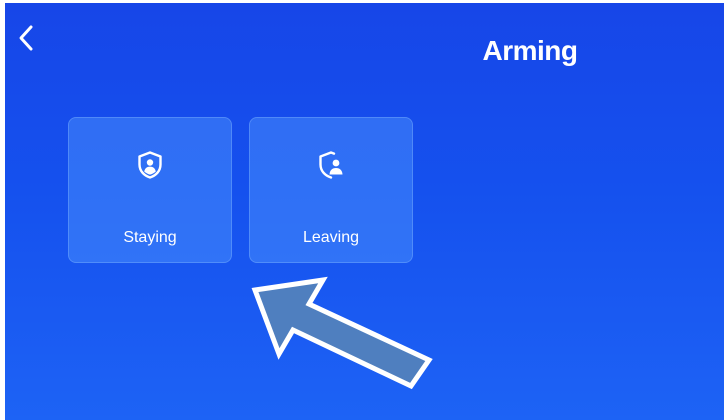 This screenshot has height=420, width=724. I want to click on chevron-left-icon, so click(26, 38).